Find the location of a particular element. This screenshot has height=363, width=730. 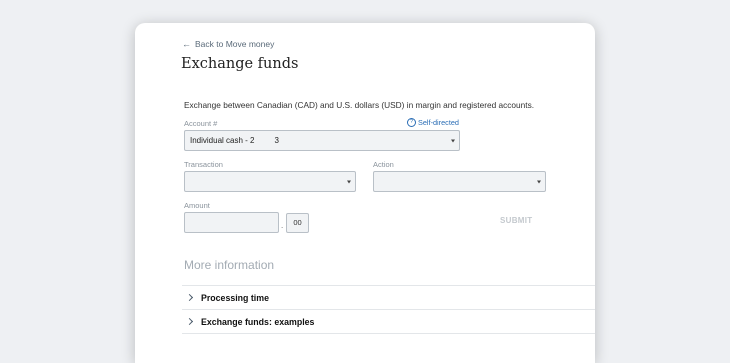

action-label: Action is located at coordinates (383, 164).